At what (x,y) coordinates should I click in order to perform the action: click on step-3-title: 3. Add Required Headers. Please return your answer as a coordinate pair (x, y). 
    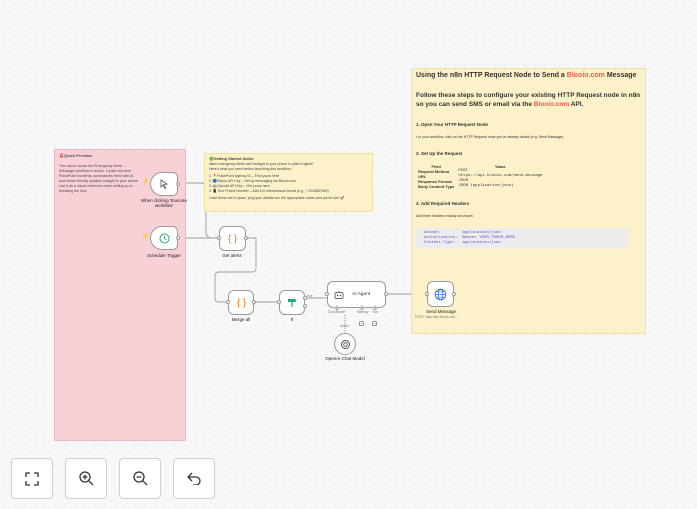
    Looking at the image, I should click on (443, 203).